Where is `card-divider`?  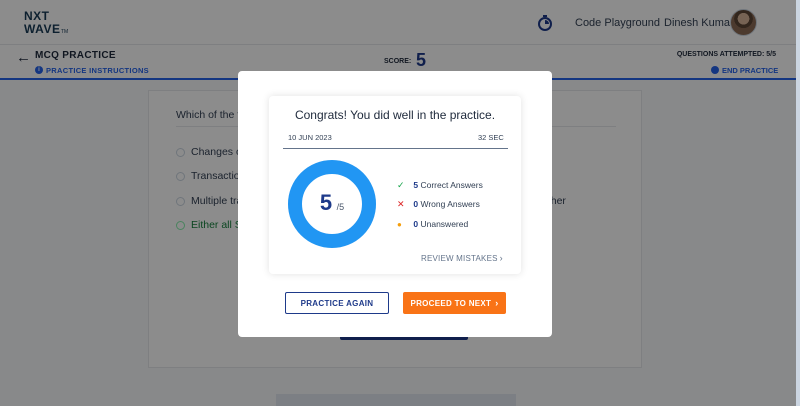 card-divider is located at coordinates (395, 148).